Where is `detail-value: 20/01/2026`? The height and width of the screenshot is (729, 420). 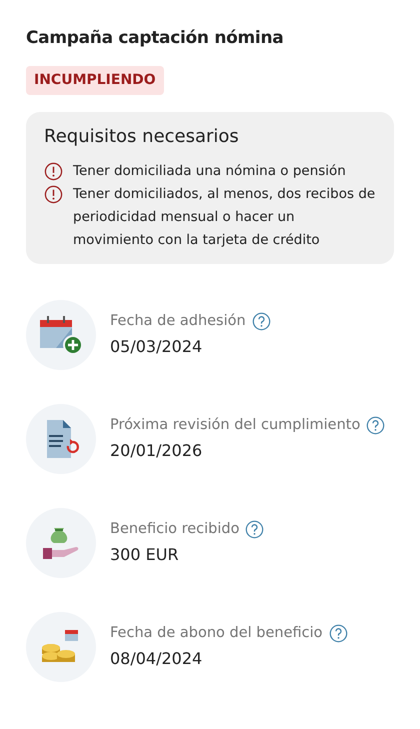
detail-value: 20/01/2026 is located at coordinates (157, 451).